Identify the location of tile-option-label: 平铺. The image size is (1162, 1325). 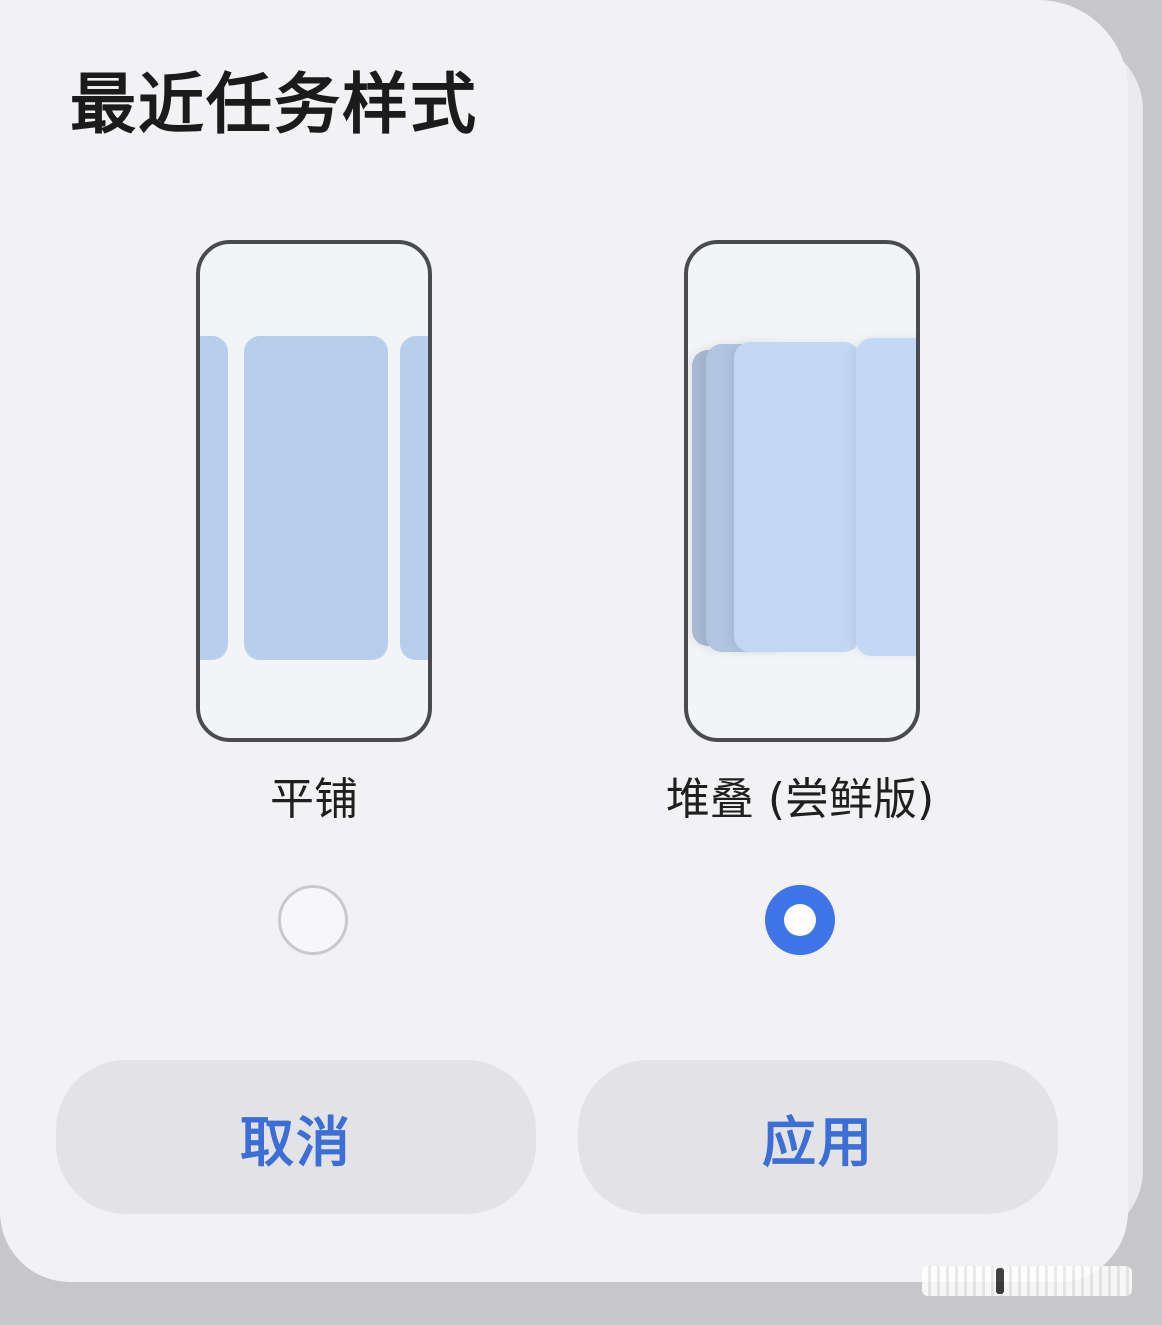
(314, 799).